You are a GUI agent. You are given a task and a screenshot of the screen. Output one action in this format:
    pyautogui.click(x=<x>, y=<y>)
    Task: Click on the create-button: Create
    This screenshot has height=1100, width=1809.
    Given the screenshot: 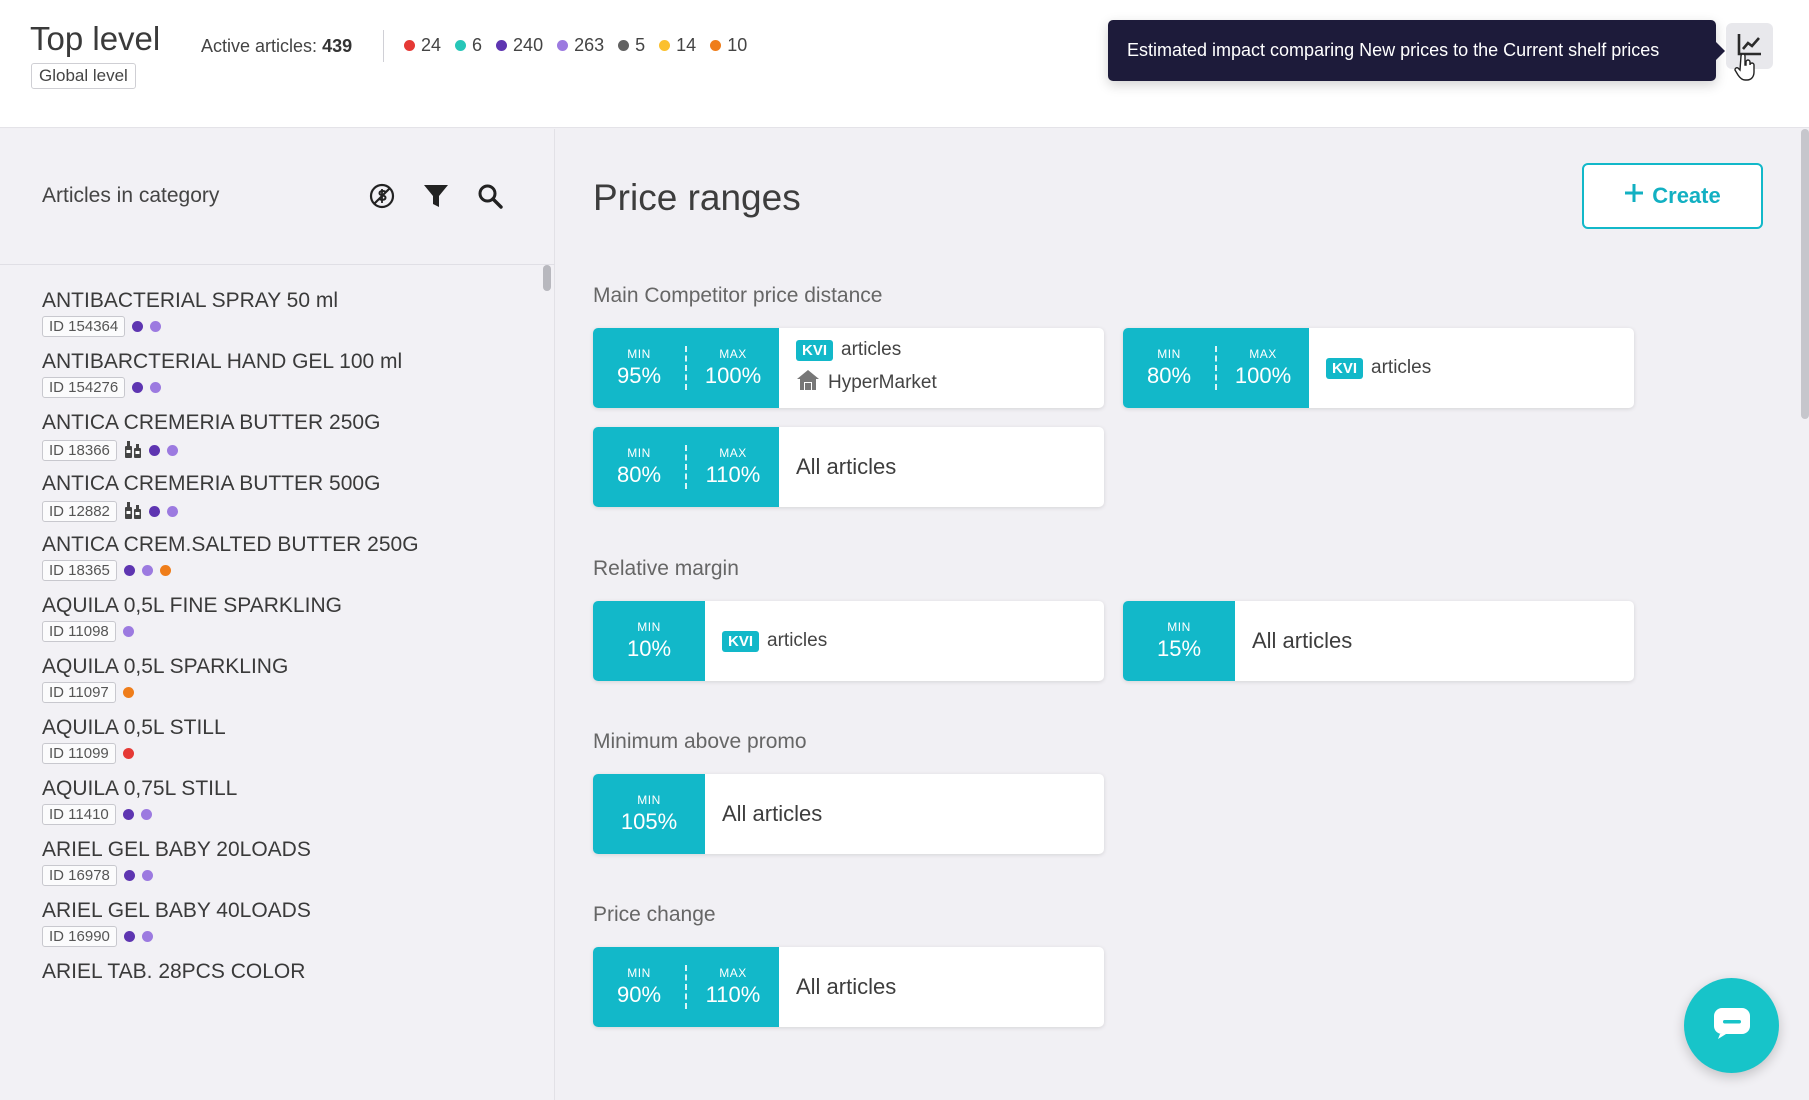 What is the action you would take?
    pyautogui.click(x=1672, y=196)
    